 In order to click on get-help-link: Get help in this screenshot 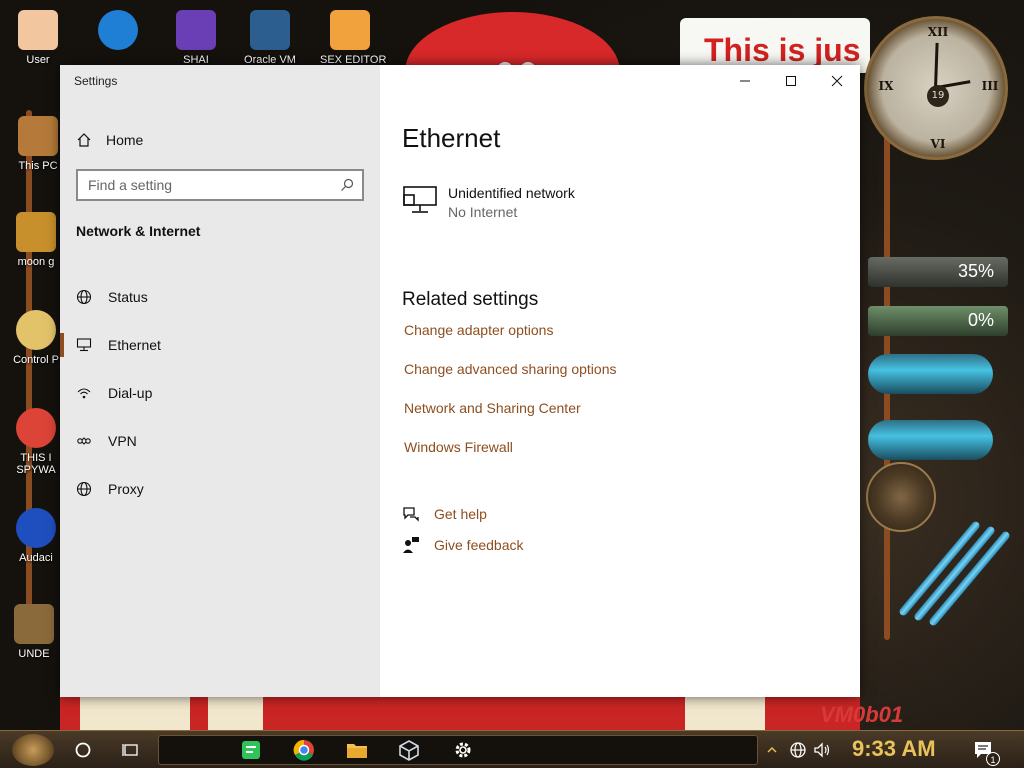, I will do `click(444, 514)`.